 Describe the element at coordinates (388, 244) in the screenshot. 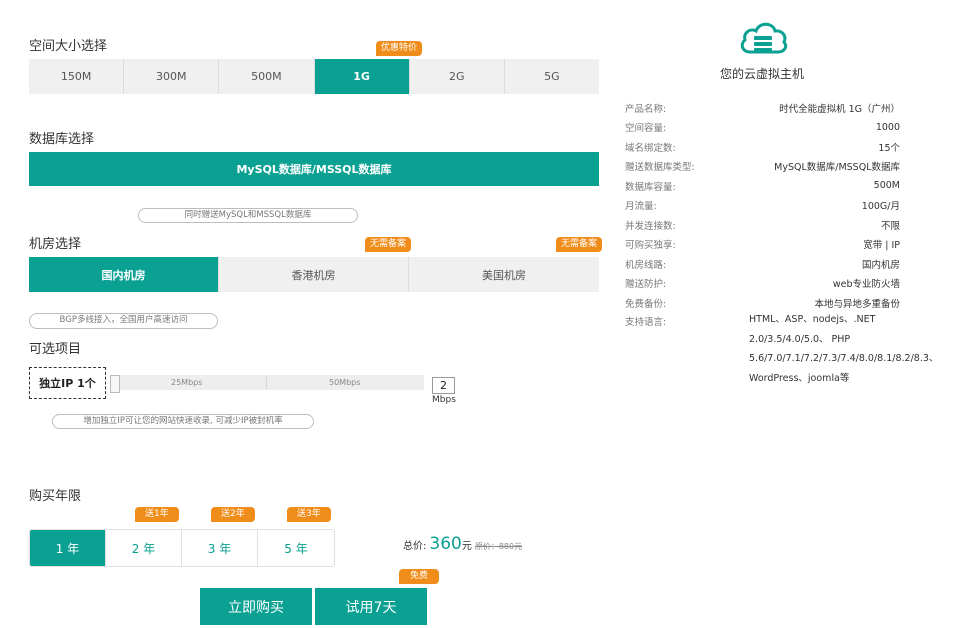

I see `no-filing-badge-hk: 无需备案` at that location.